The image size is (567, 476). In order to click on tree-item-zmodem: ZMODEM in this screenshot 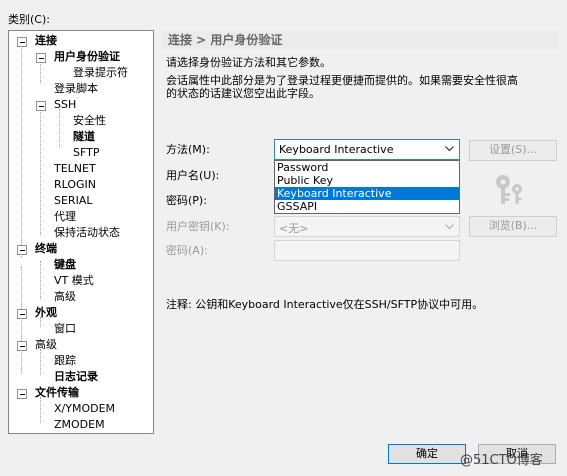, I will do `click(79, 425)`.